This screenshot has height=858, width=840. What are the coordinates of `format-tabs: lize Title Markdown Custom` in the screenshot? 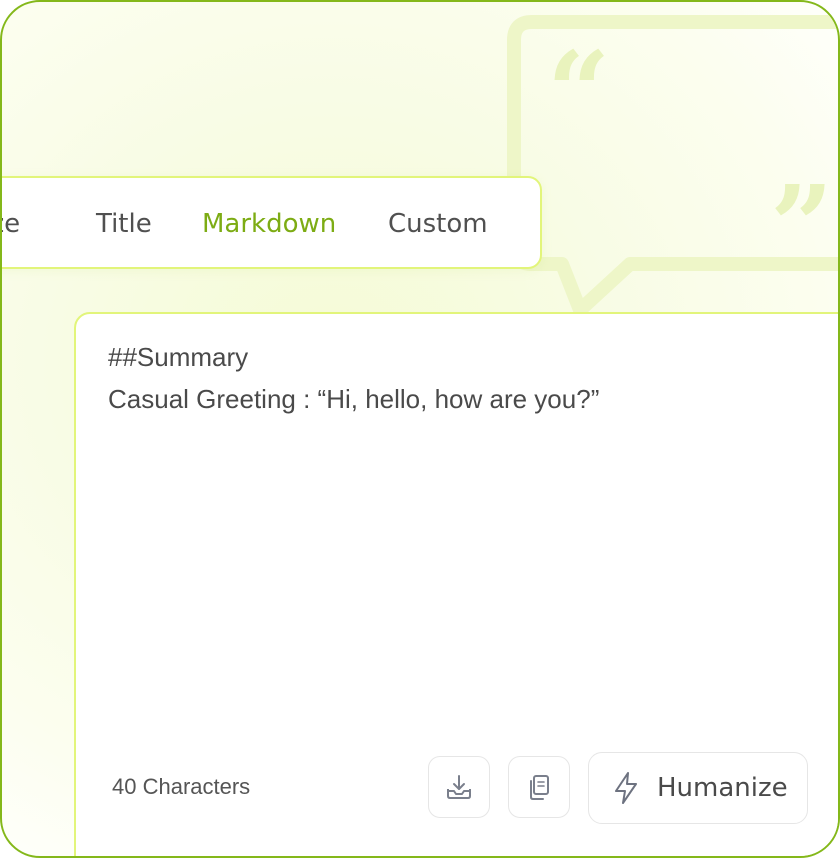 It's located at (272, 223).